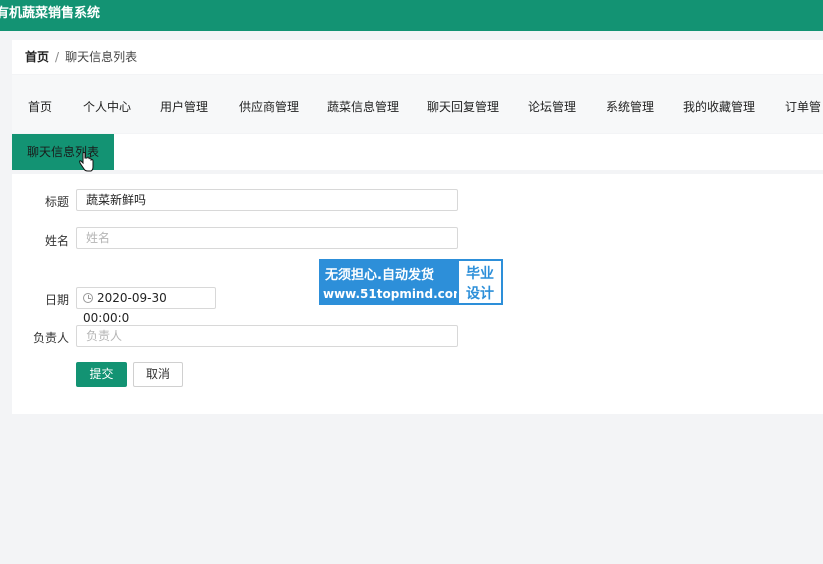  I want to click on person-label: 负责人, so click(50, 338).